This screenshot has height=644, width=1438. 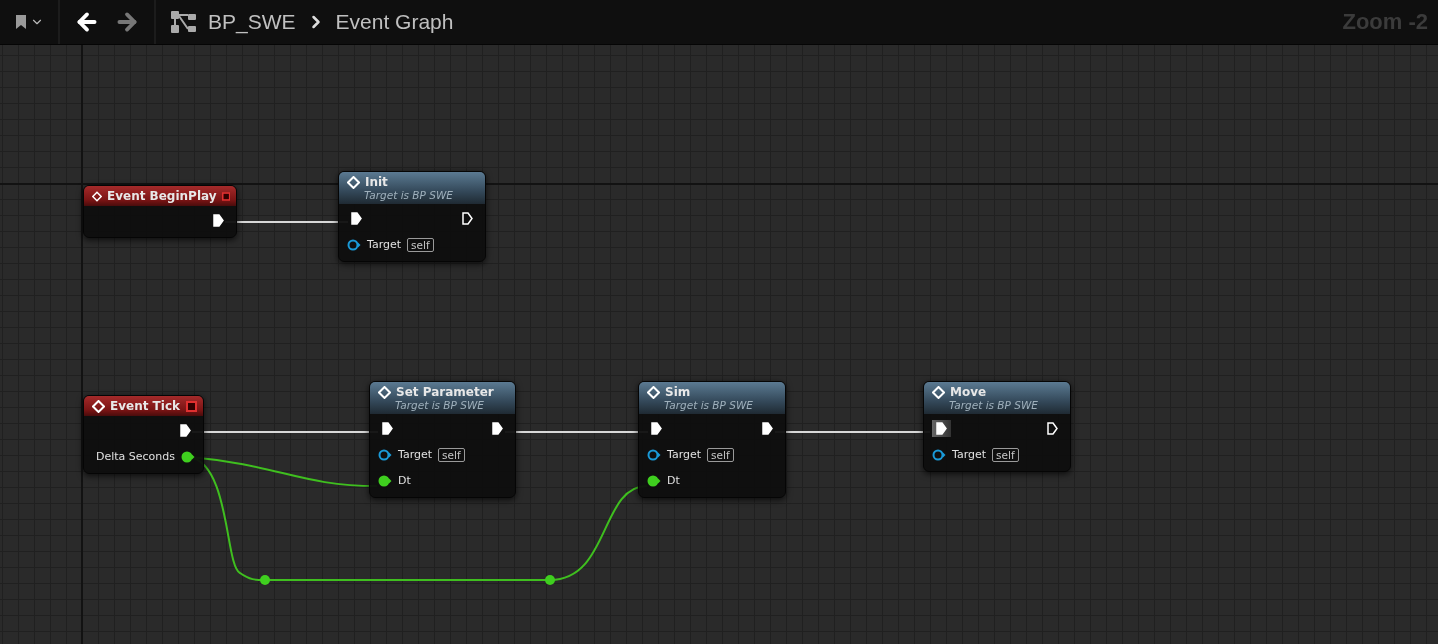 What do you see at coordinates (29, 22) in the screenshot?
I see `bookmark-icon` at bounding box center [29, 22].